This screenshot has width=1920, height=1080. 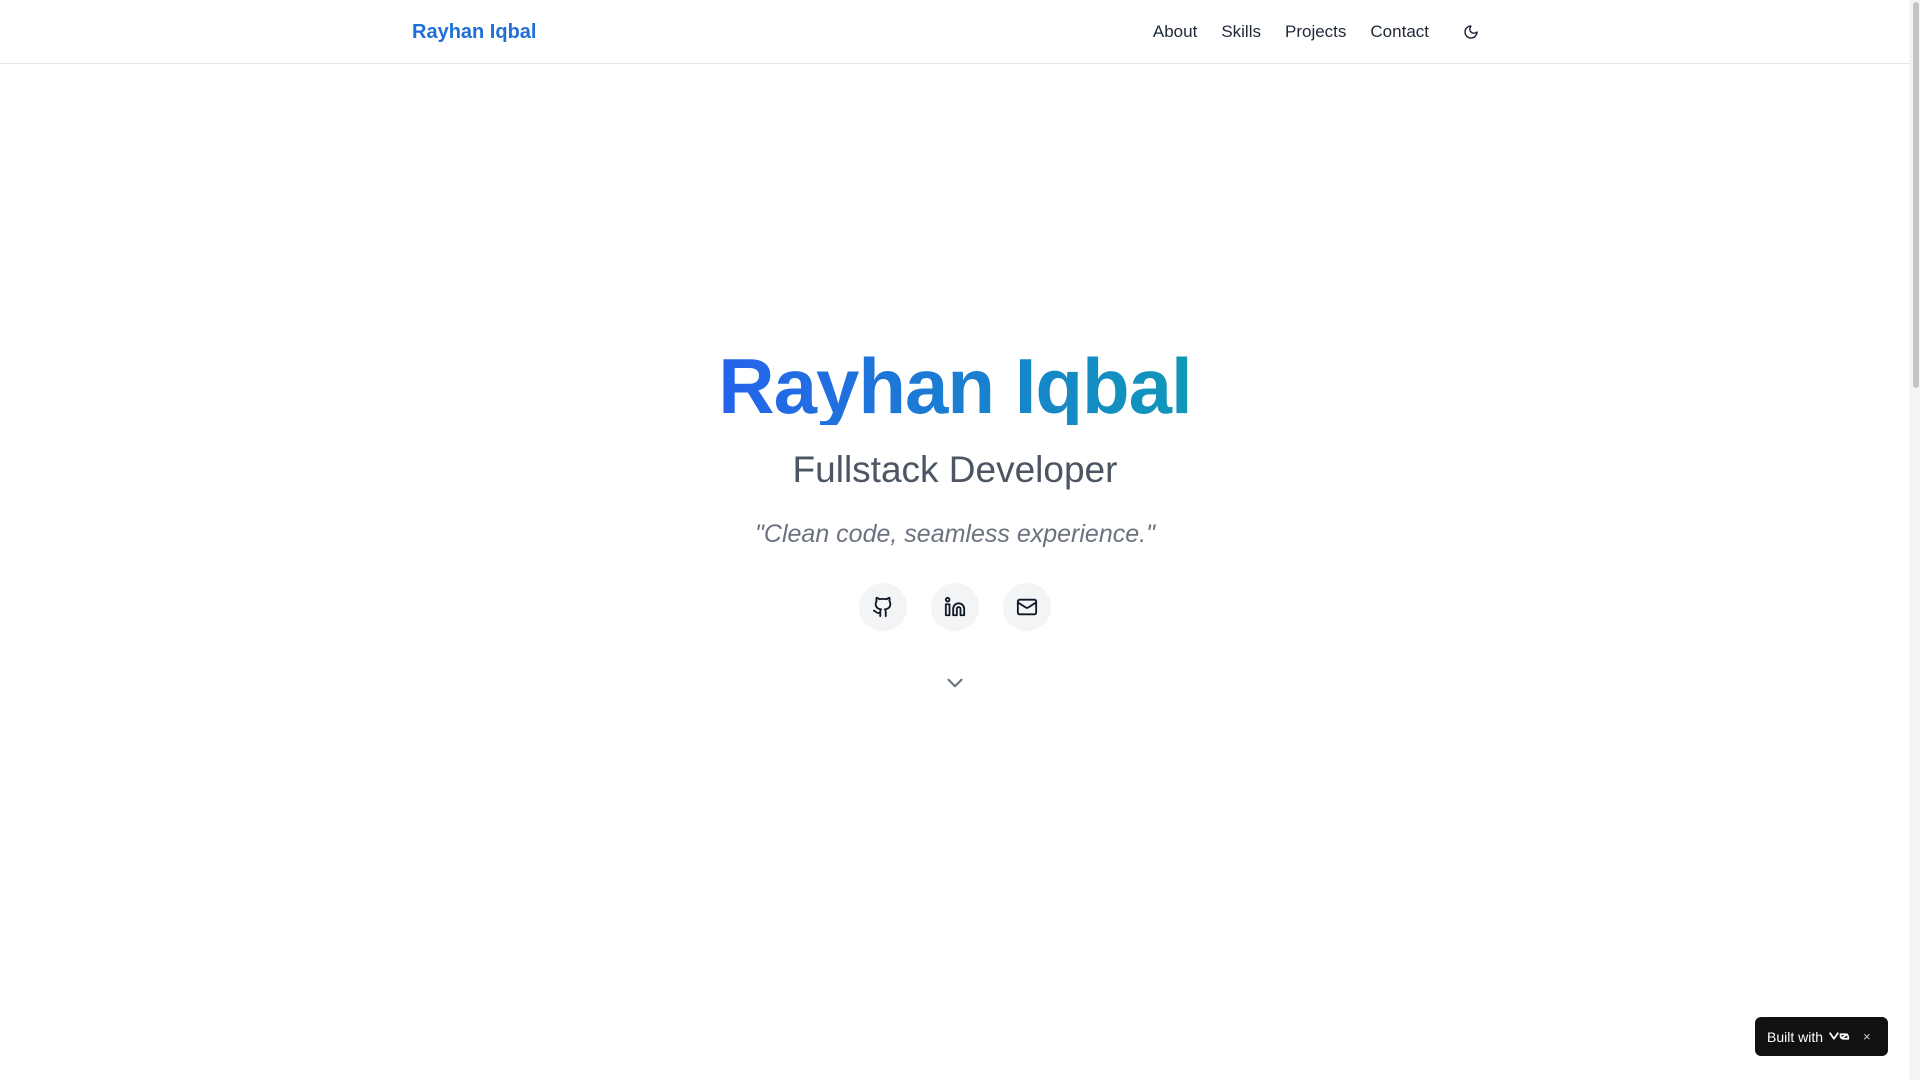 I want to click on nav-link-about: About, so click(x=1175, y=32).